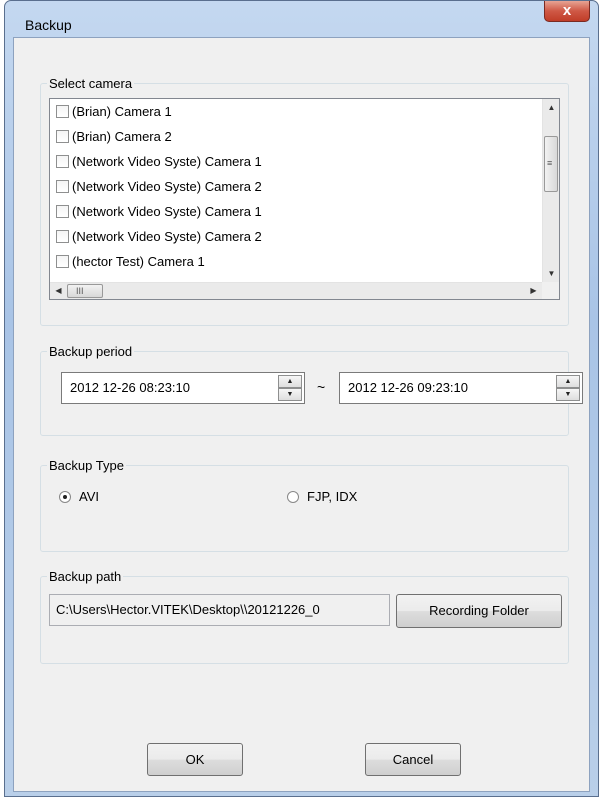 This screenshot has width=611, height=800. Describe the element at coordinates (86, 465) in the screenshot. I see `backup-type-label: Backup Type` at that location.